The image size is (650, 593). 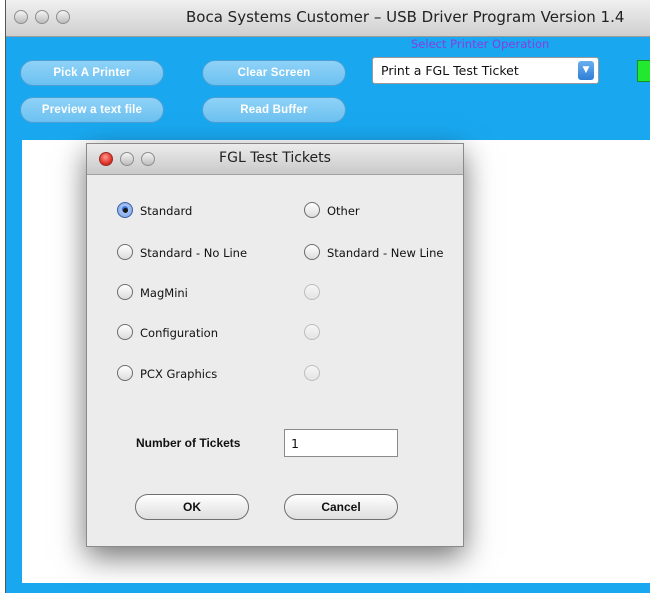 What do you see at coordinates (586, 70) in the screenshot?
I see `chevron-down-icon: ▼` at bounding box center [586, 70].